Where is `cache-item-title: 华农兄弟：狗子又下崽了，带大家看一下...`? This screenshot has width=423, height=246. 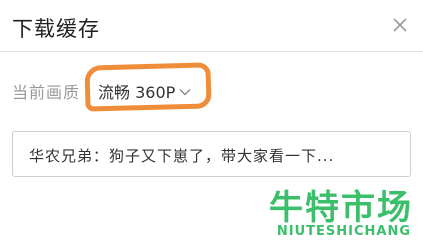
cache-item-title: 华农兄弟：狗子又下崽了，带大家看一下... is located at coordinates (182, 156).